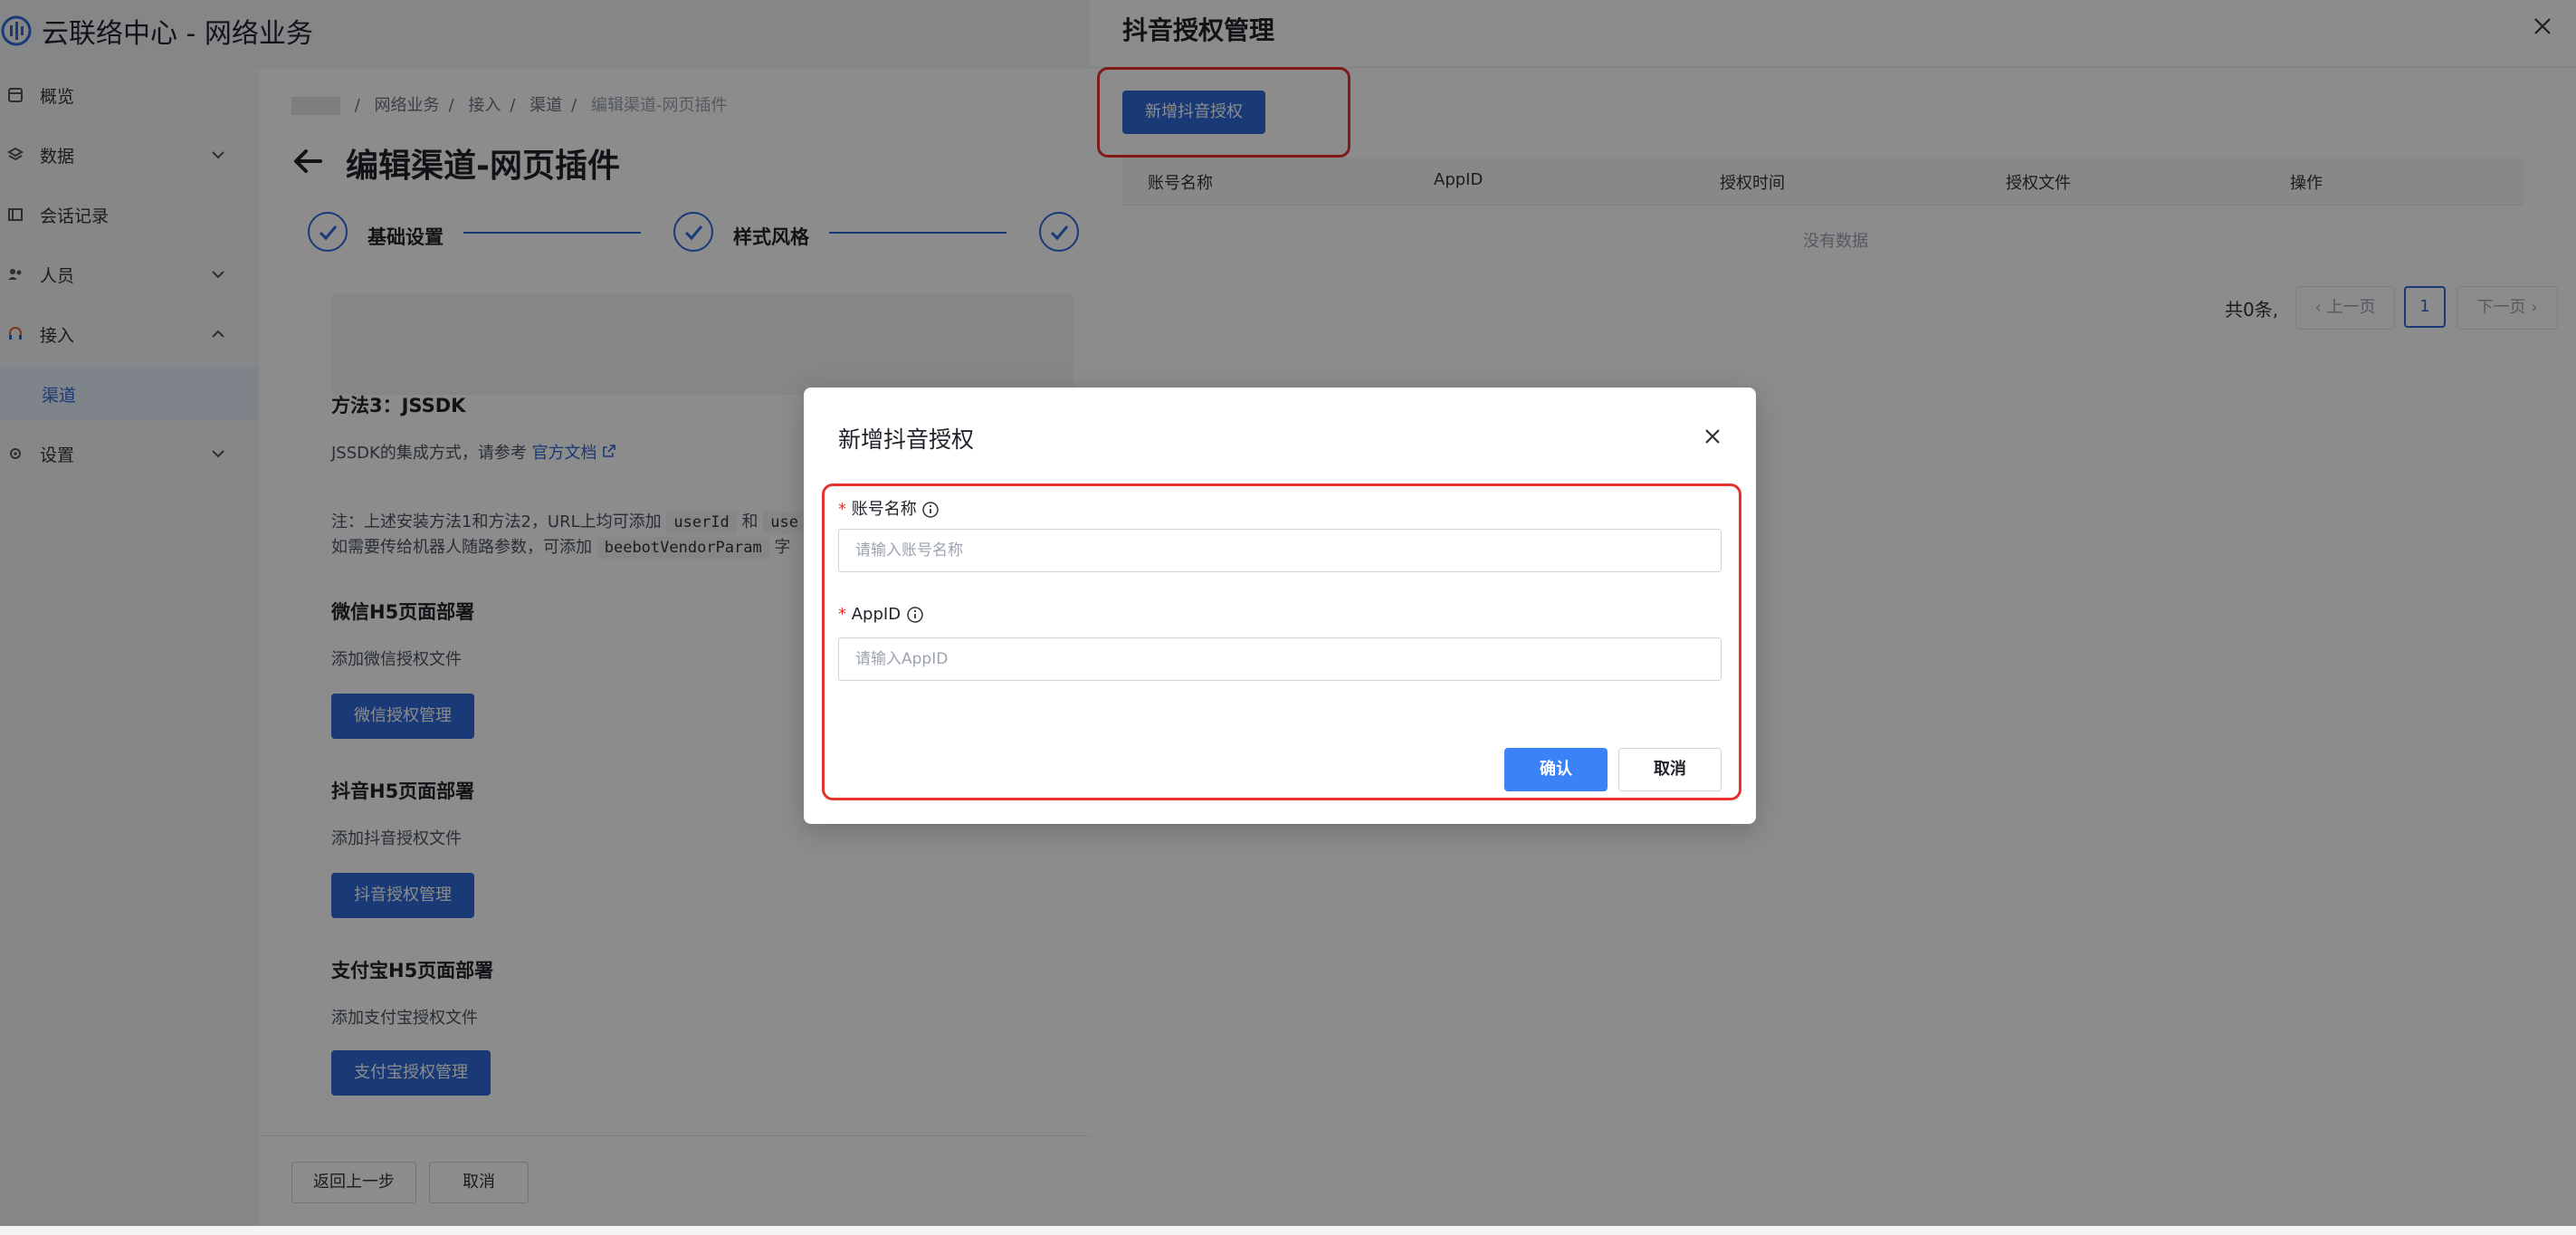  Describe the element at coordinates (889, 508) in the screenshot. I see `account-name-label: * 账号名称` at that location.